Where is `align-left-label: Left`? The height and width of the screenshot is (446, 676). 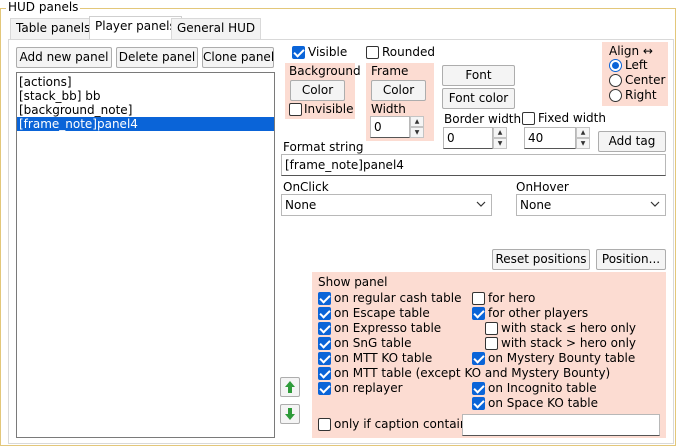
align-left-label: Left is located at coordinates (636, 65).